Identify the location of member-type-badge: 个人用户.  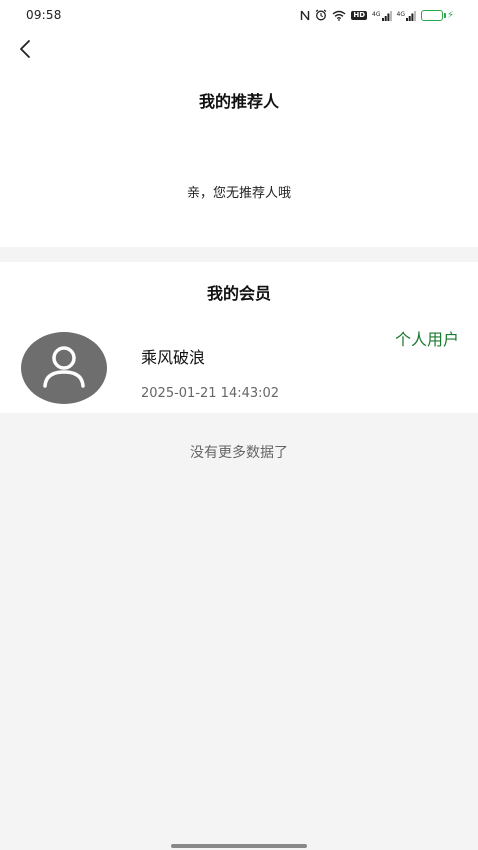
(426, 339).